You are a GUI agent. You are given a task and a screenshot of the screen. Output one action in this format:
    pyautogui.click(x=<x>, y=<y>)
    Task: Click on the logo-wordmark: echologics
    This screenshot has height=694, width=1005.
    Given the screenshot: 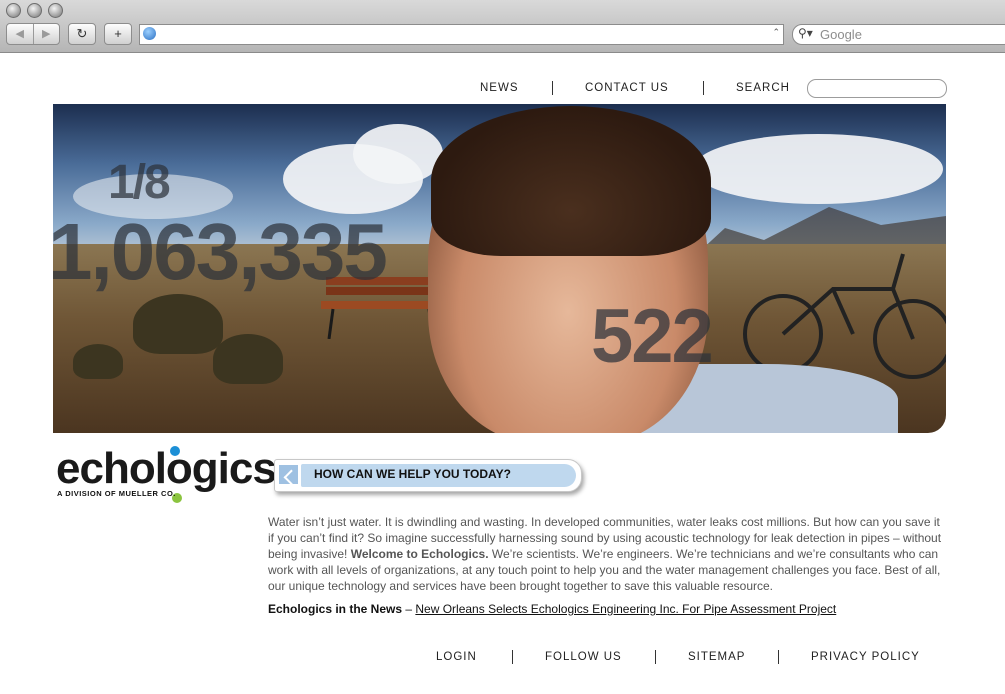 What is the action you would take?
    pyautogui.click(x=166, y=468)
    